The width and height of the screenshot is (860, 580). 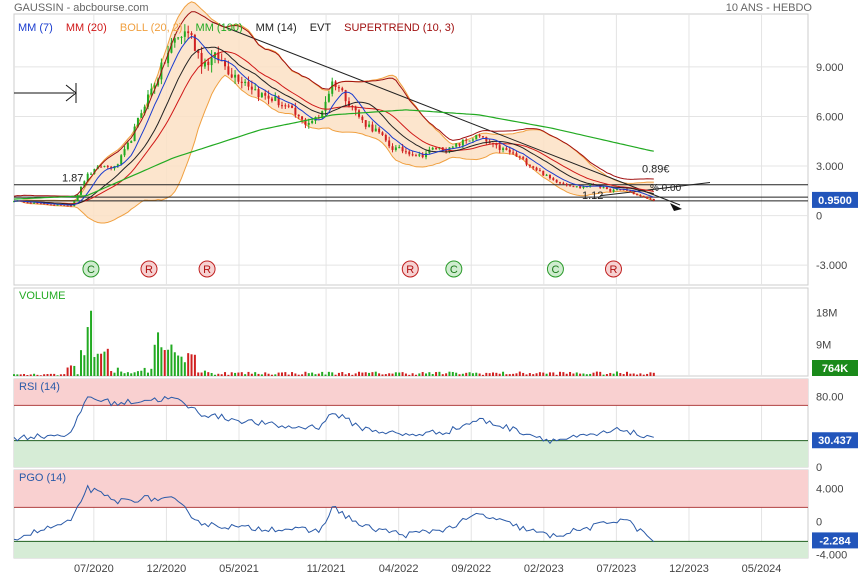 What do you see at coordinates (830, 489) in the screenshot?
I see `pgo-tick-label: 4.000` at bounding box center [830, 489].